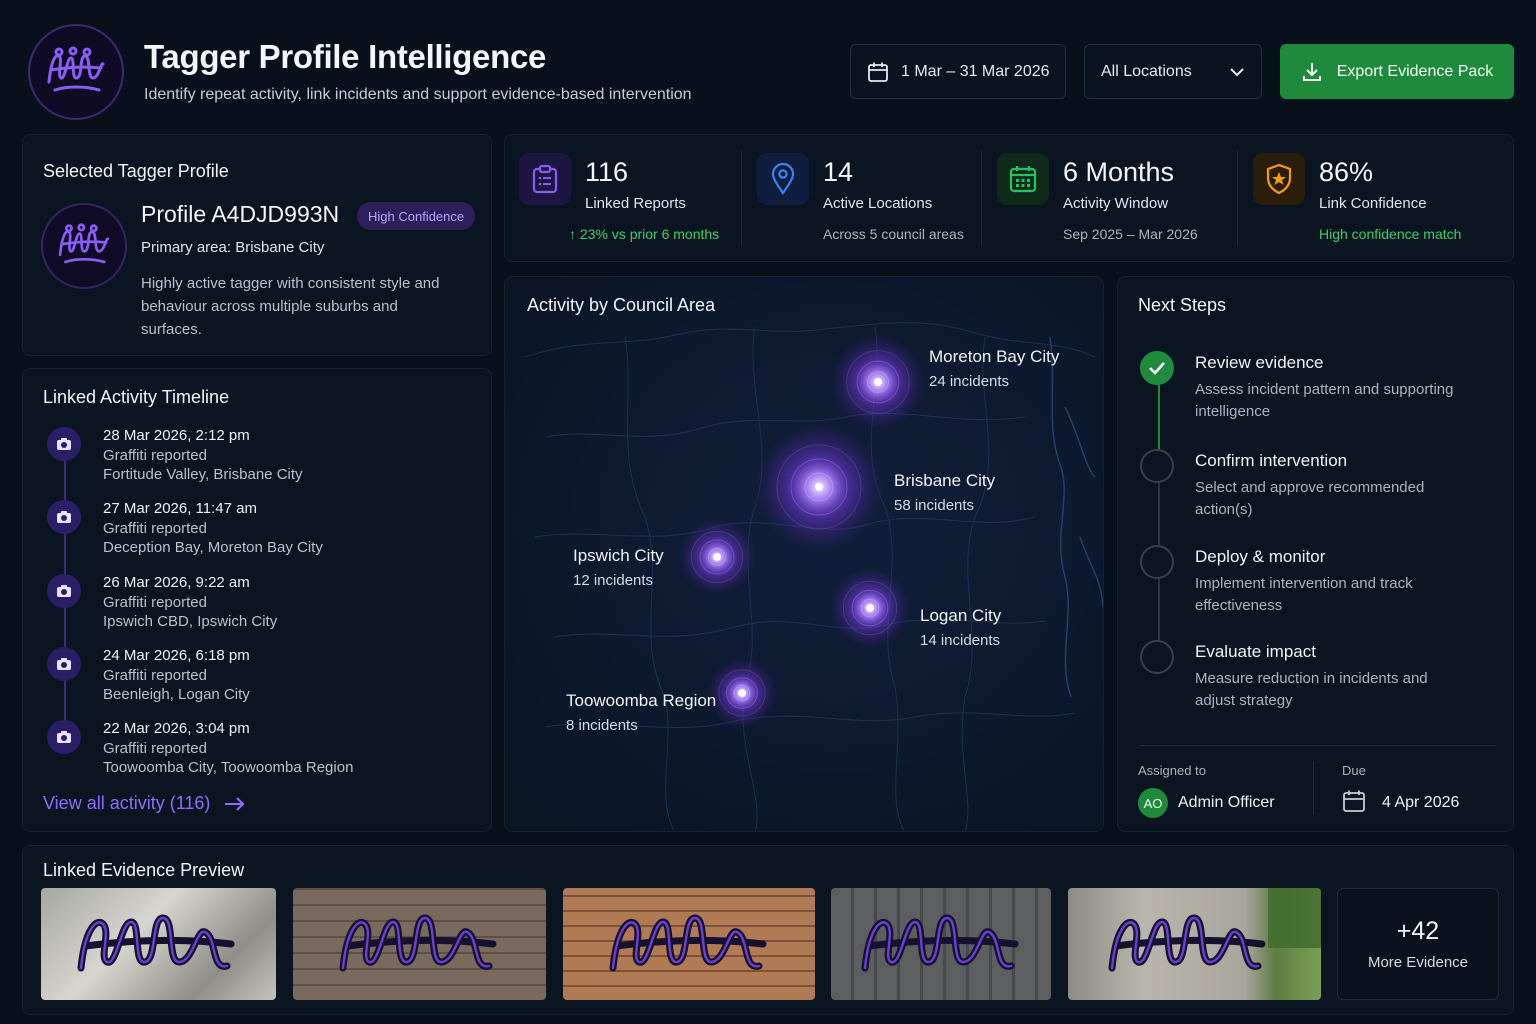 The image size is (1536, 1024). I want to click on chevron-down-icon, so click(1237, 71).